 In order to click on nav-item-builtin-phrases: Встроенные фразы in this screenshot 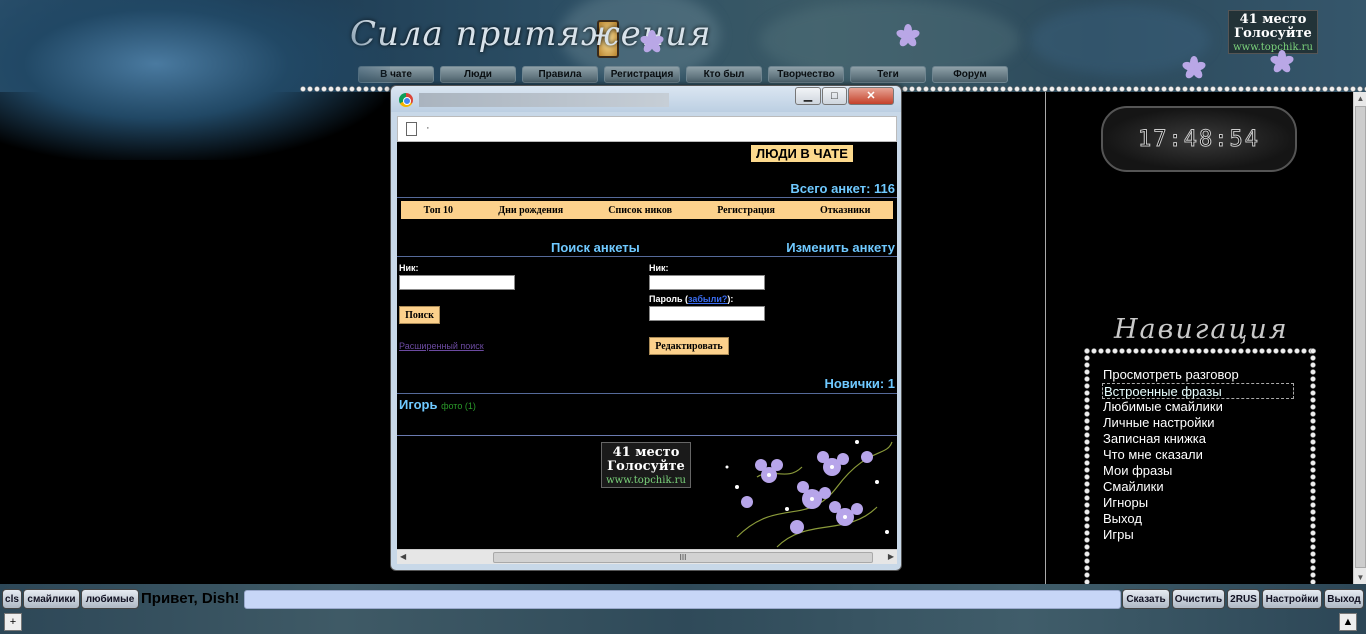, I will do `click(1198, 391)`.